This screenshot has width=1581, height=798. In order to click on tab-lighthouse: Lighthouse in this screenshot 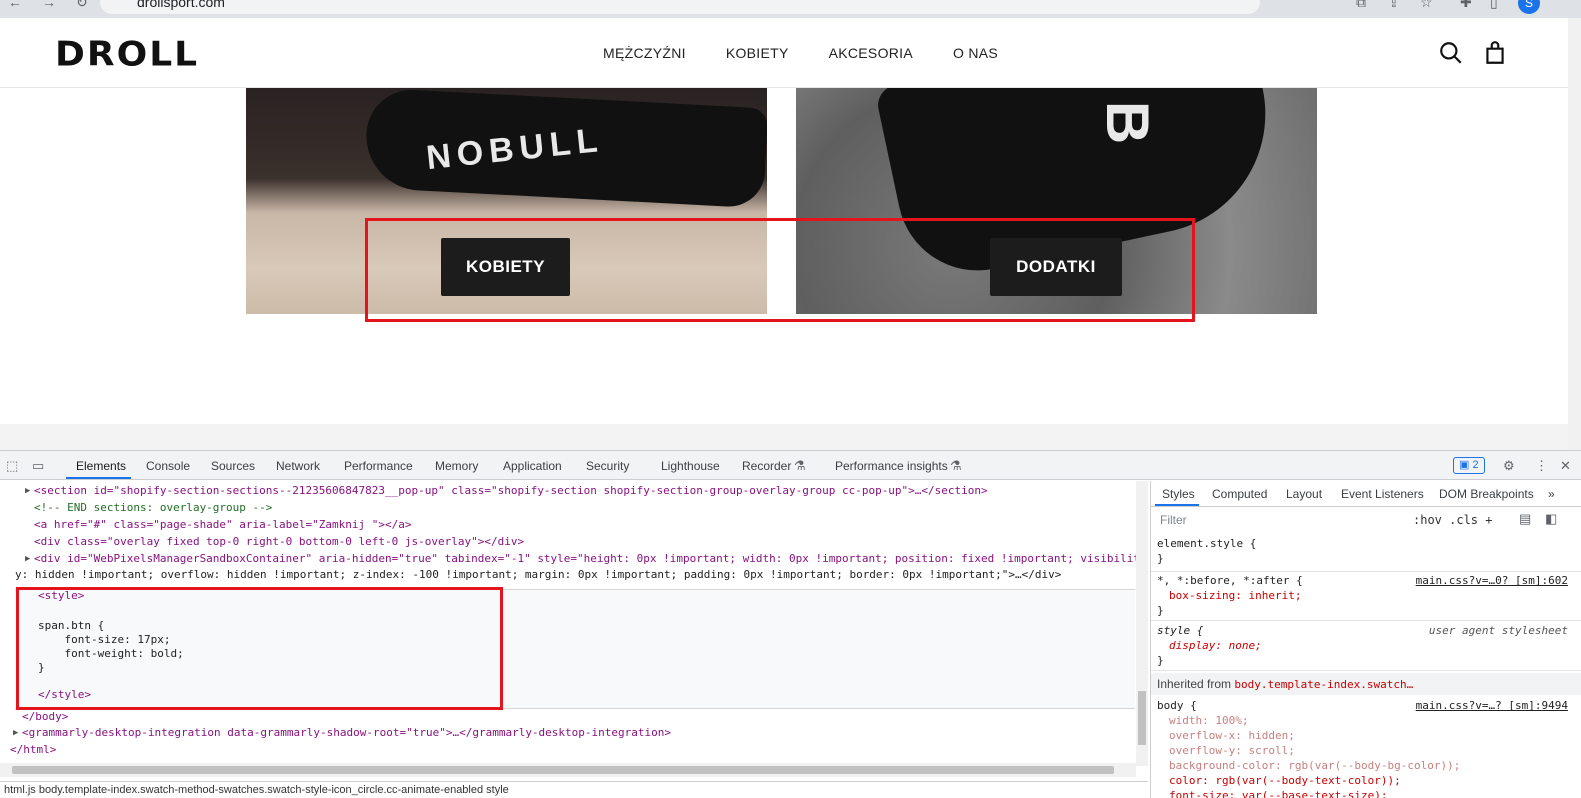, I will do `click(690, 466)`.